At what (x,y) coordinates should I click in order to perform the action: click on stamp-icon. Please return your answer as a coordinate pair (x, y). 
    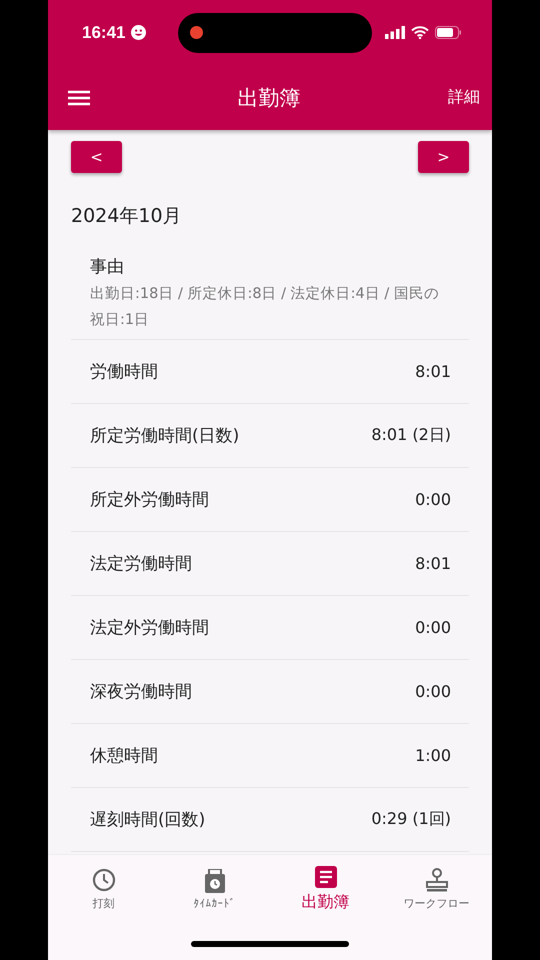
    Looking at the image, I should click on (437, 880).